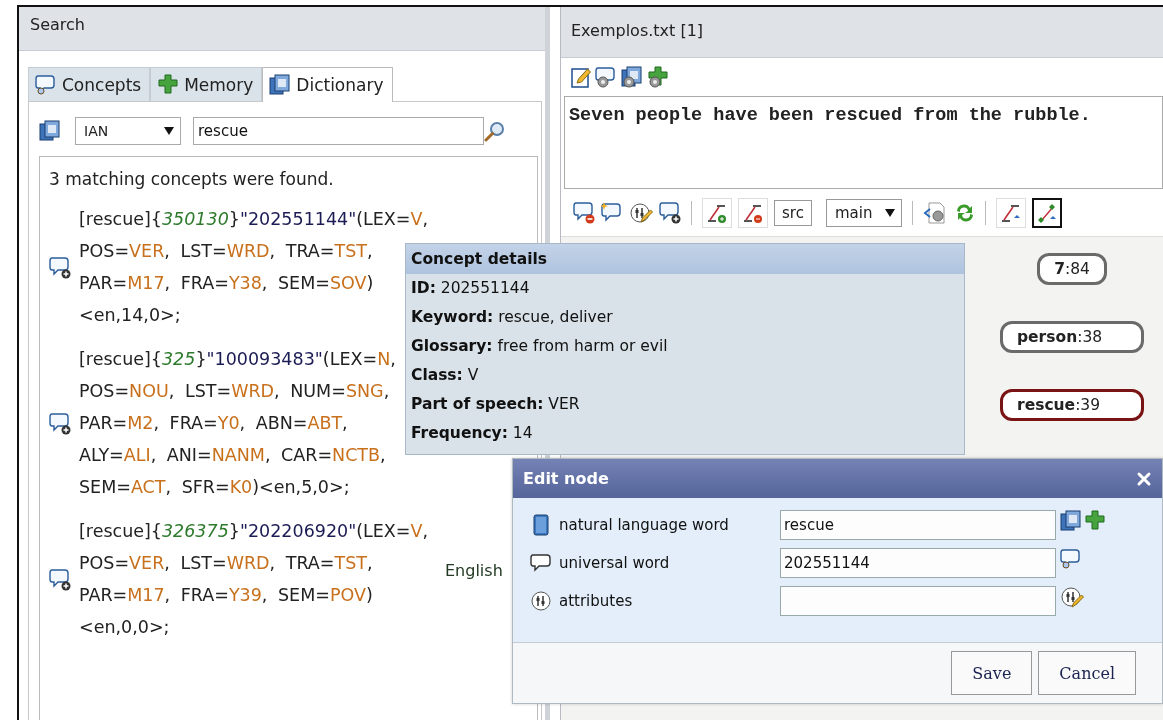 The height and width of the screenshot is (720, 1163). Describe the element at coordinates (327, 84) in the screenshot. I see `tab: Dictionary` at that location.